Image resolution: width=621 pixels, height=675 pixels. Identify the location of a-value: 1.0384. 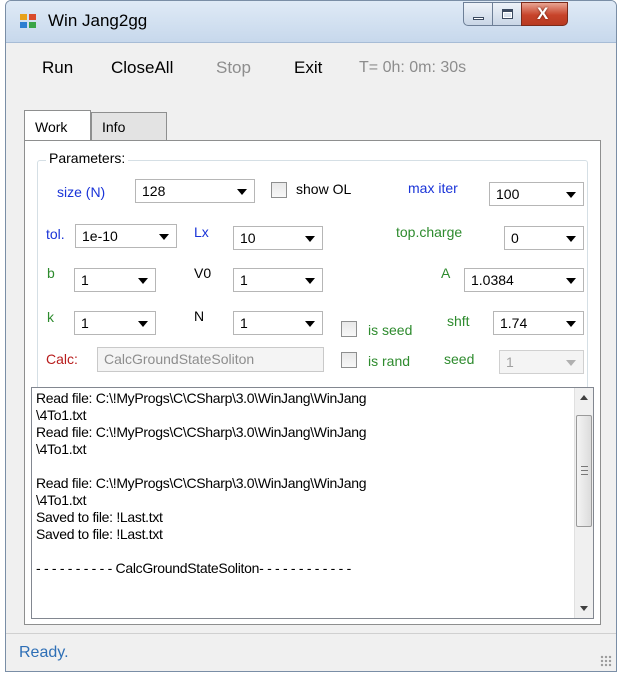
(492, 280).